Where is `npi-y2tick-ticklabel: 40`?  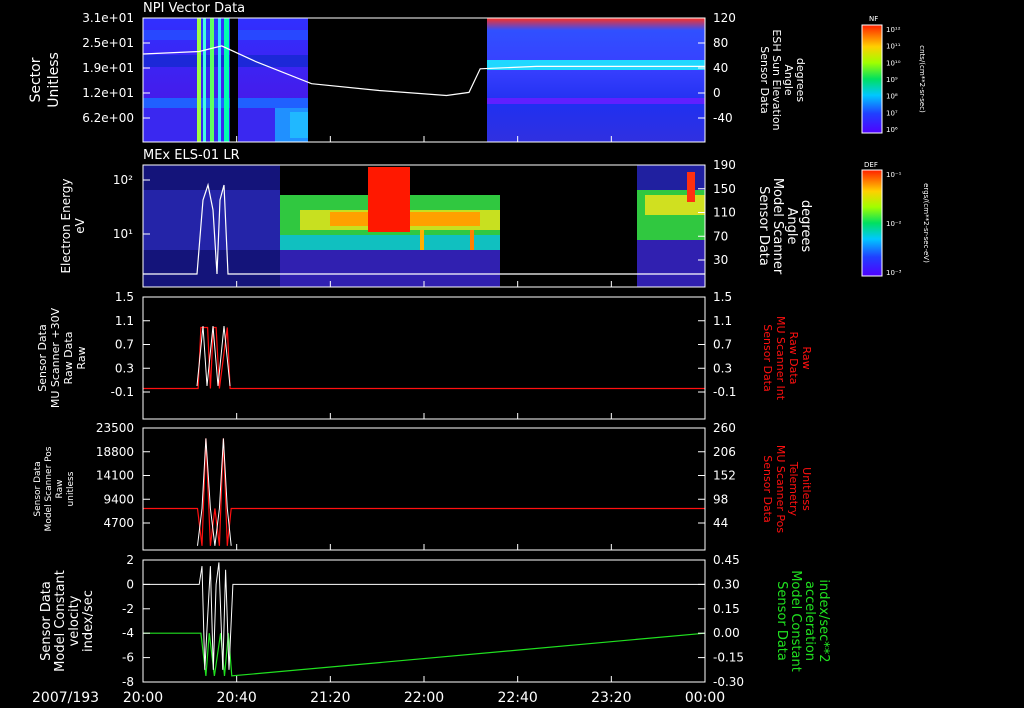
npi-y2tick-ticklabel: 40 is located at coordinates (720, 68).